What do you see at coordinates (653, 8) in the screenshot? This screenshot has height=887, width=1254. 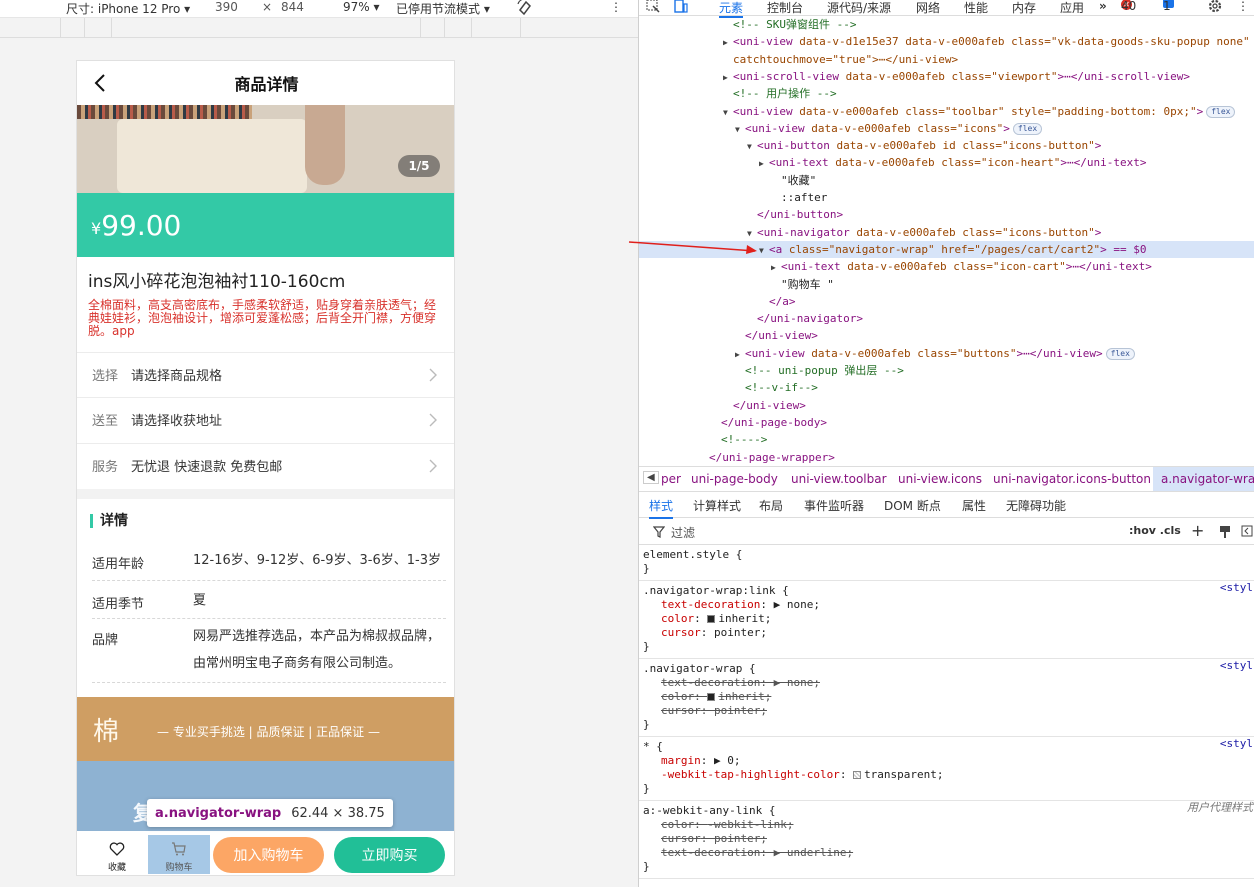 I see `inspect-element-icon` at bounding box center [653, 8].